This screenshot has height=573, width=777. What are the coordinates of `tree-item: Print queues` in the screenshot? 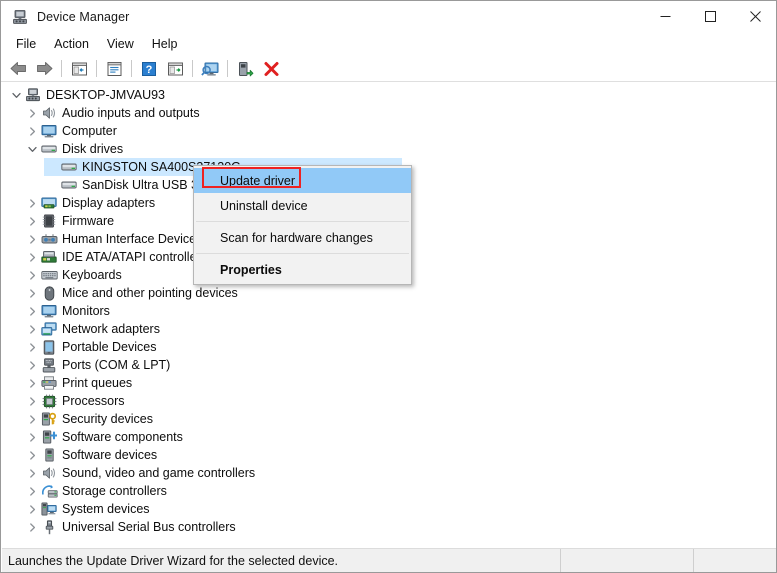 It's located at (389, 383).